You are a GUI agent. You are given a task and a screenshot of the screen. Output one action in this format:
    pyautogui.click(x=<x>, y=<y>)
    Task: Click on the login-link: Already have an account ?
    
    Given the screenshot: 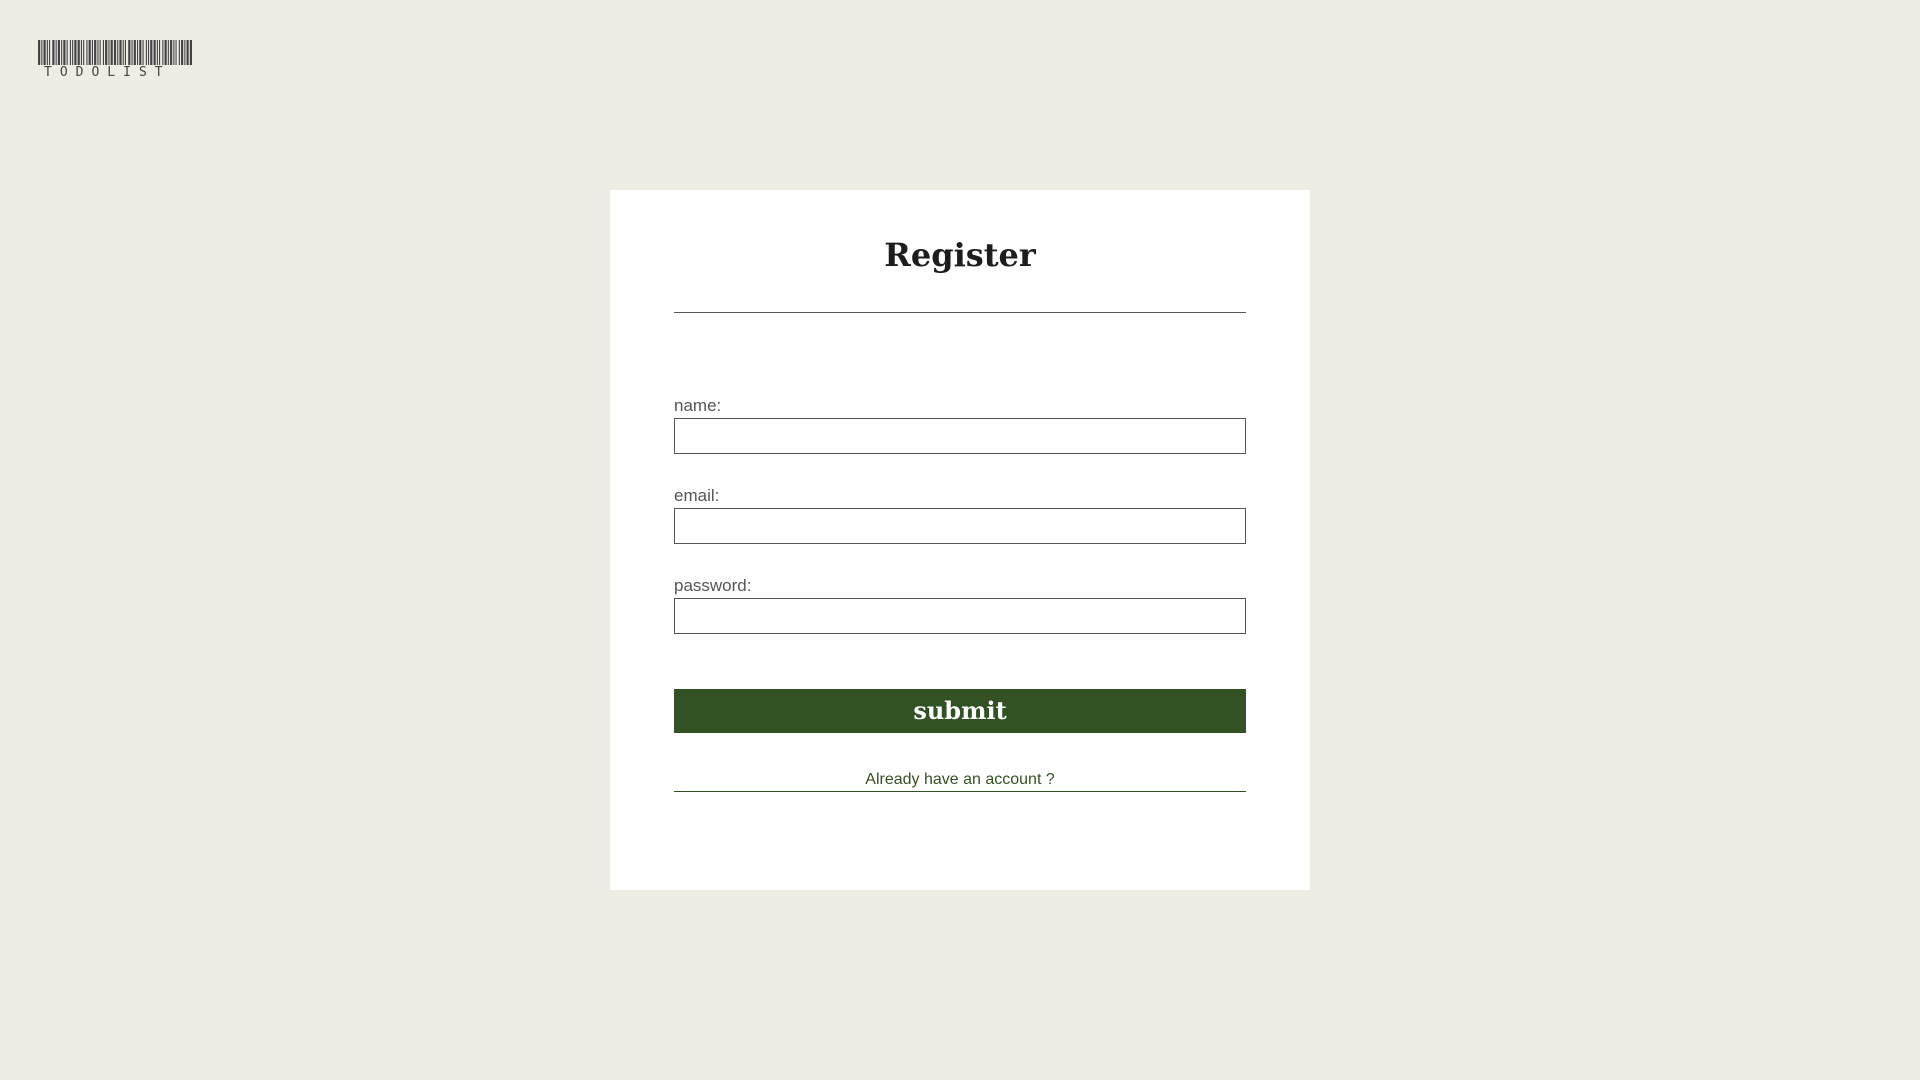 What is the action you would take?
    pyautogui.click(x=960, y=780)
    